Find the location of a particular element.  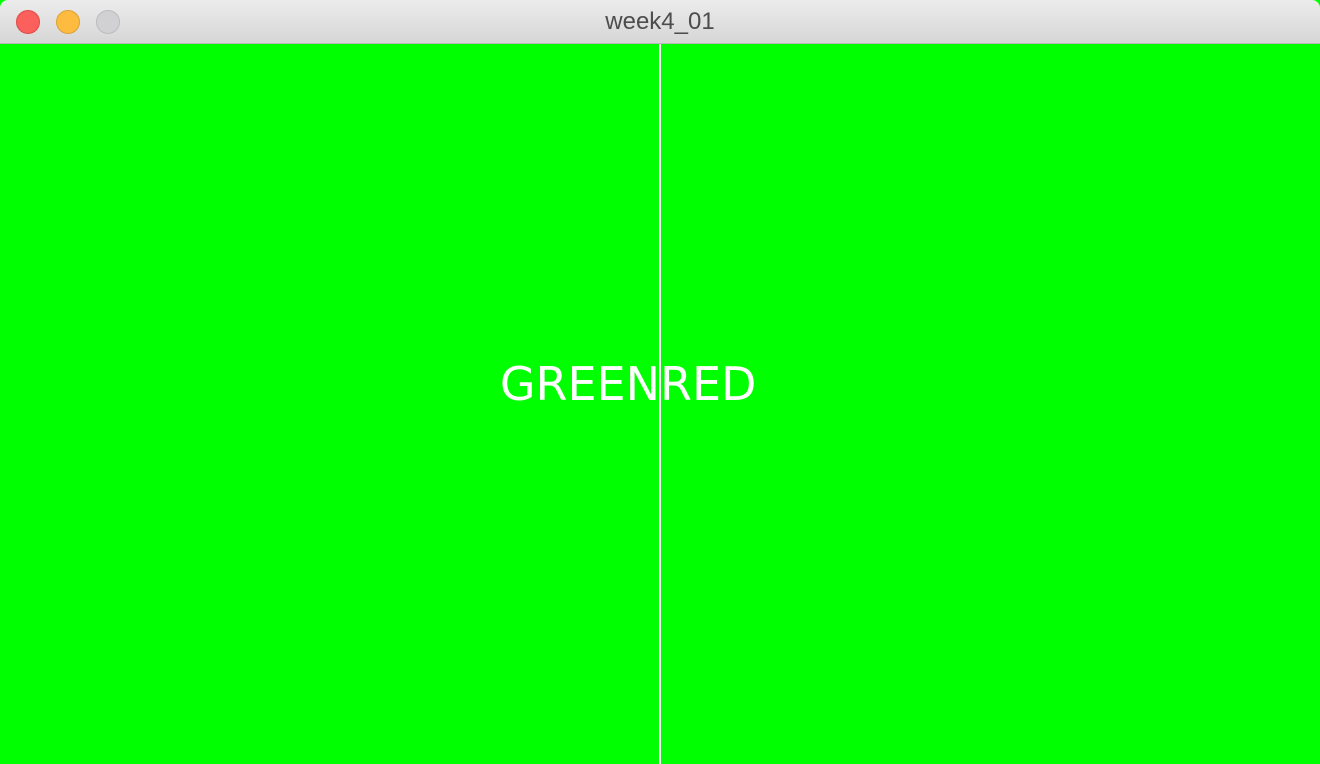

window-title: week4_01 is located at coordinates (660, 21).